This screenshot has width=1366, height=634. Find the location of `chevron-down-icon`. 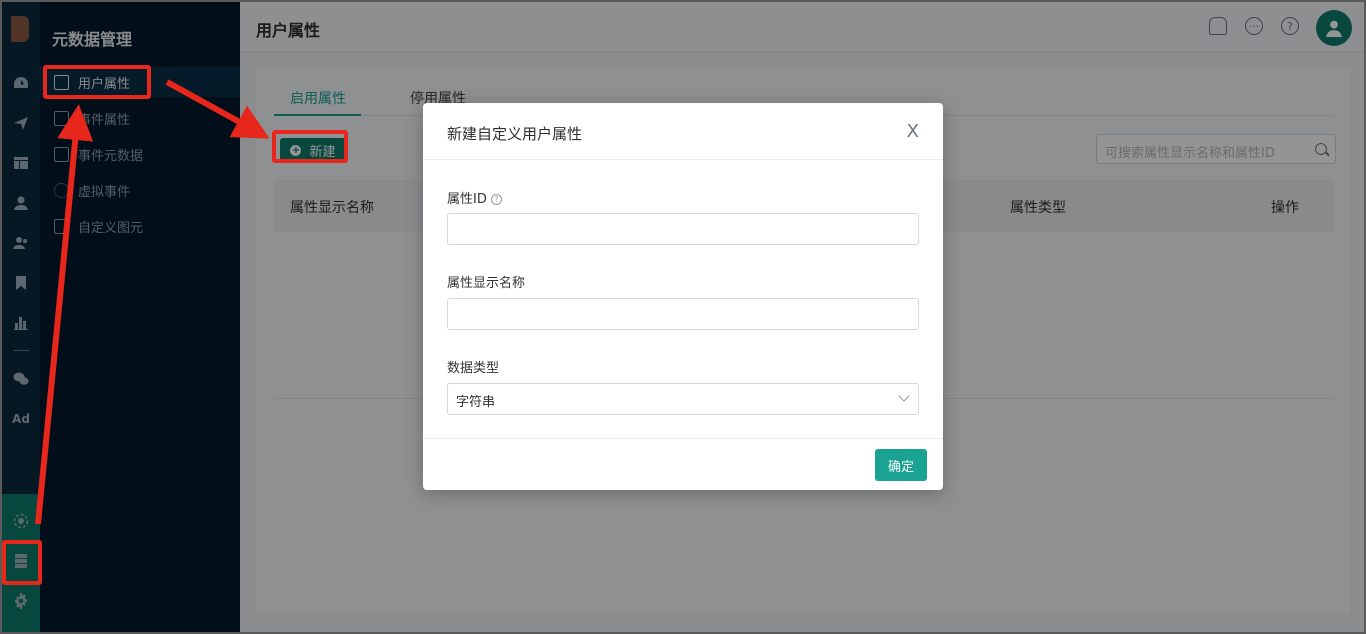

chevron-down-icon is located at coordinates (904, 396).